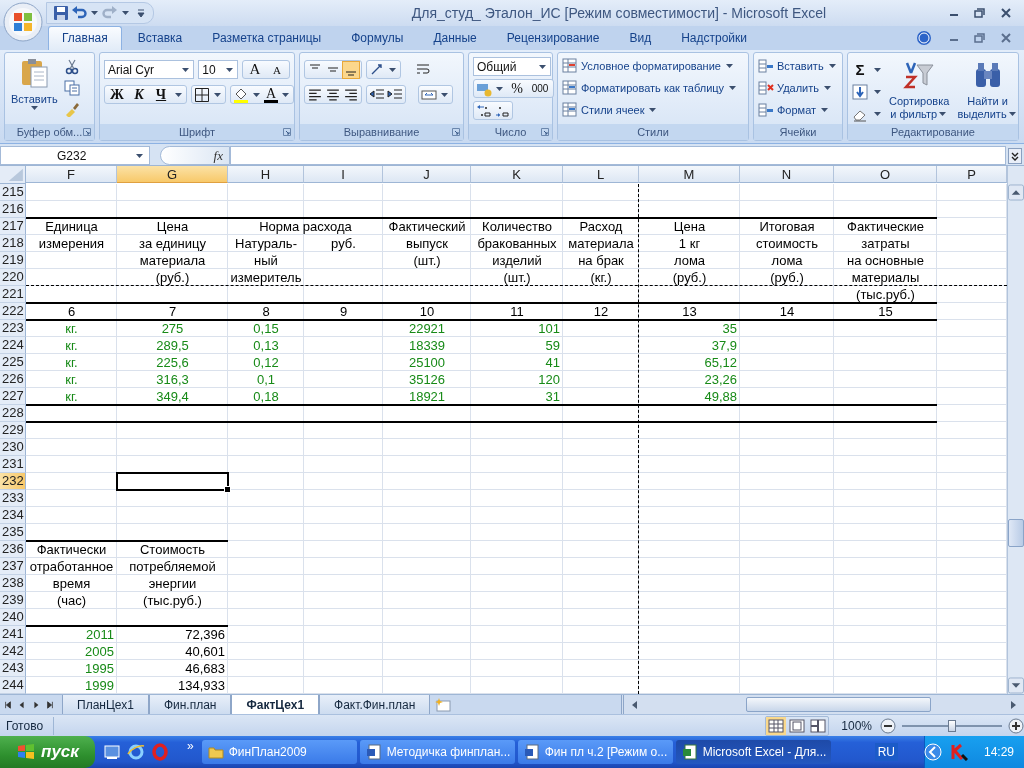 This screenshot has width=1024, height=768. What do you see at coordinates (149, 69) in the screenshot?
I see `font-name-field: Arial Cyr` at bounding box center [149, 69].